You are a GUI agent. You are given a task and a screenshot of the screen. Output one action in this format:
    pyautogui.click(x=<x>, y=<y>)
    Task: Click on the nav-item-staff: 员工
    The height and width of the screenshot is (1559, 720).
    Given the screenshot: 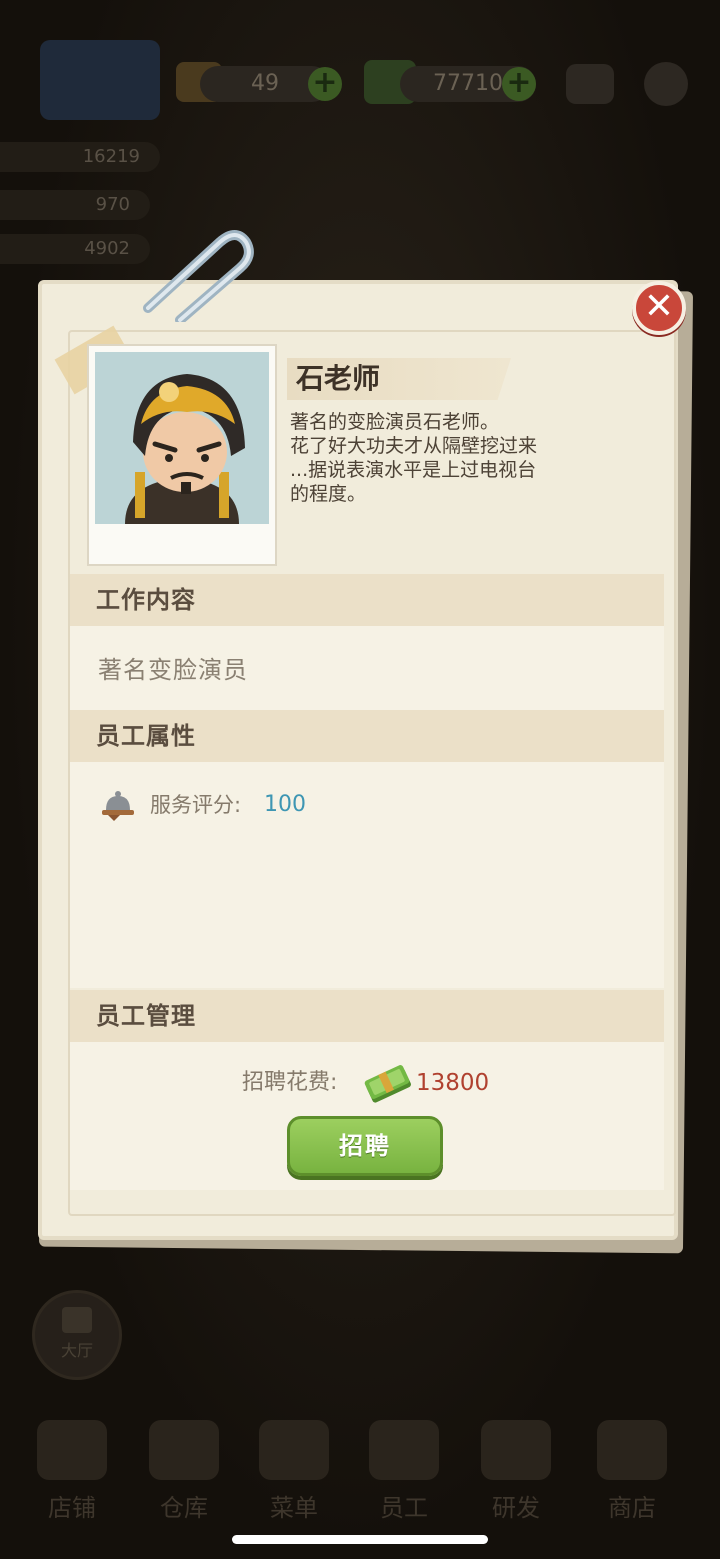 What is the action you would take?
    pyautogui.click(x=404, y=1471)
    